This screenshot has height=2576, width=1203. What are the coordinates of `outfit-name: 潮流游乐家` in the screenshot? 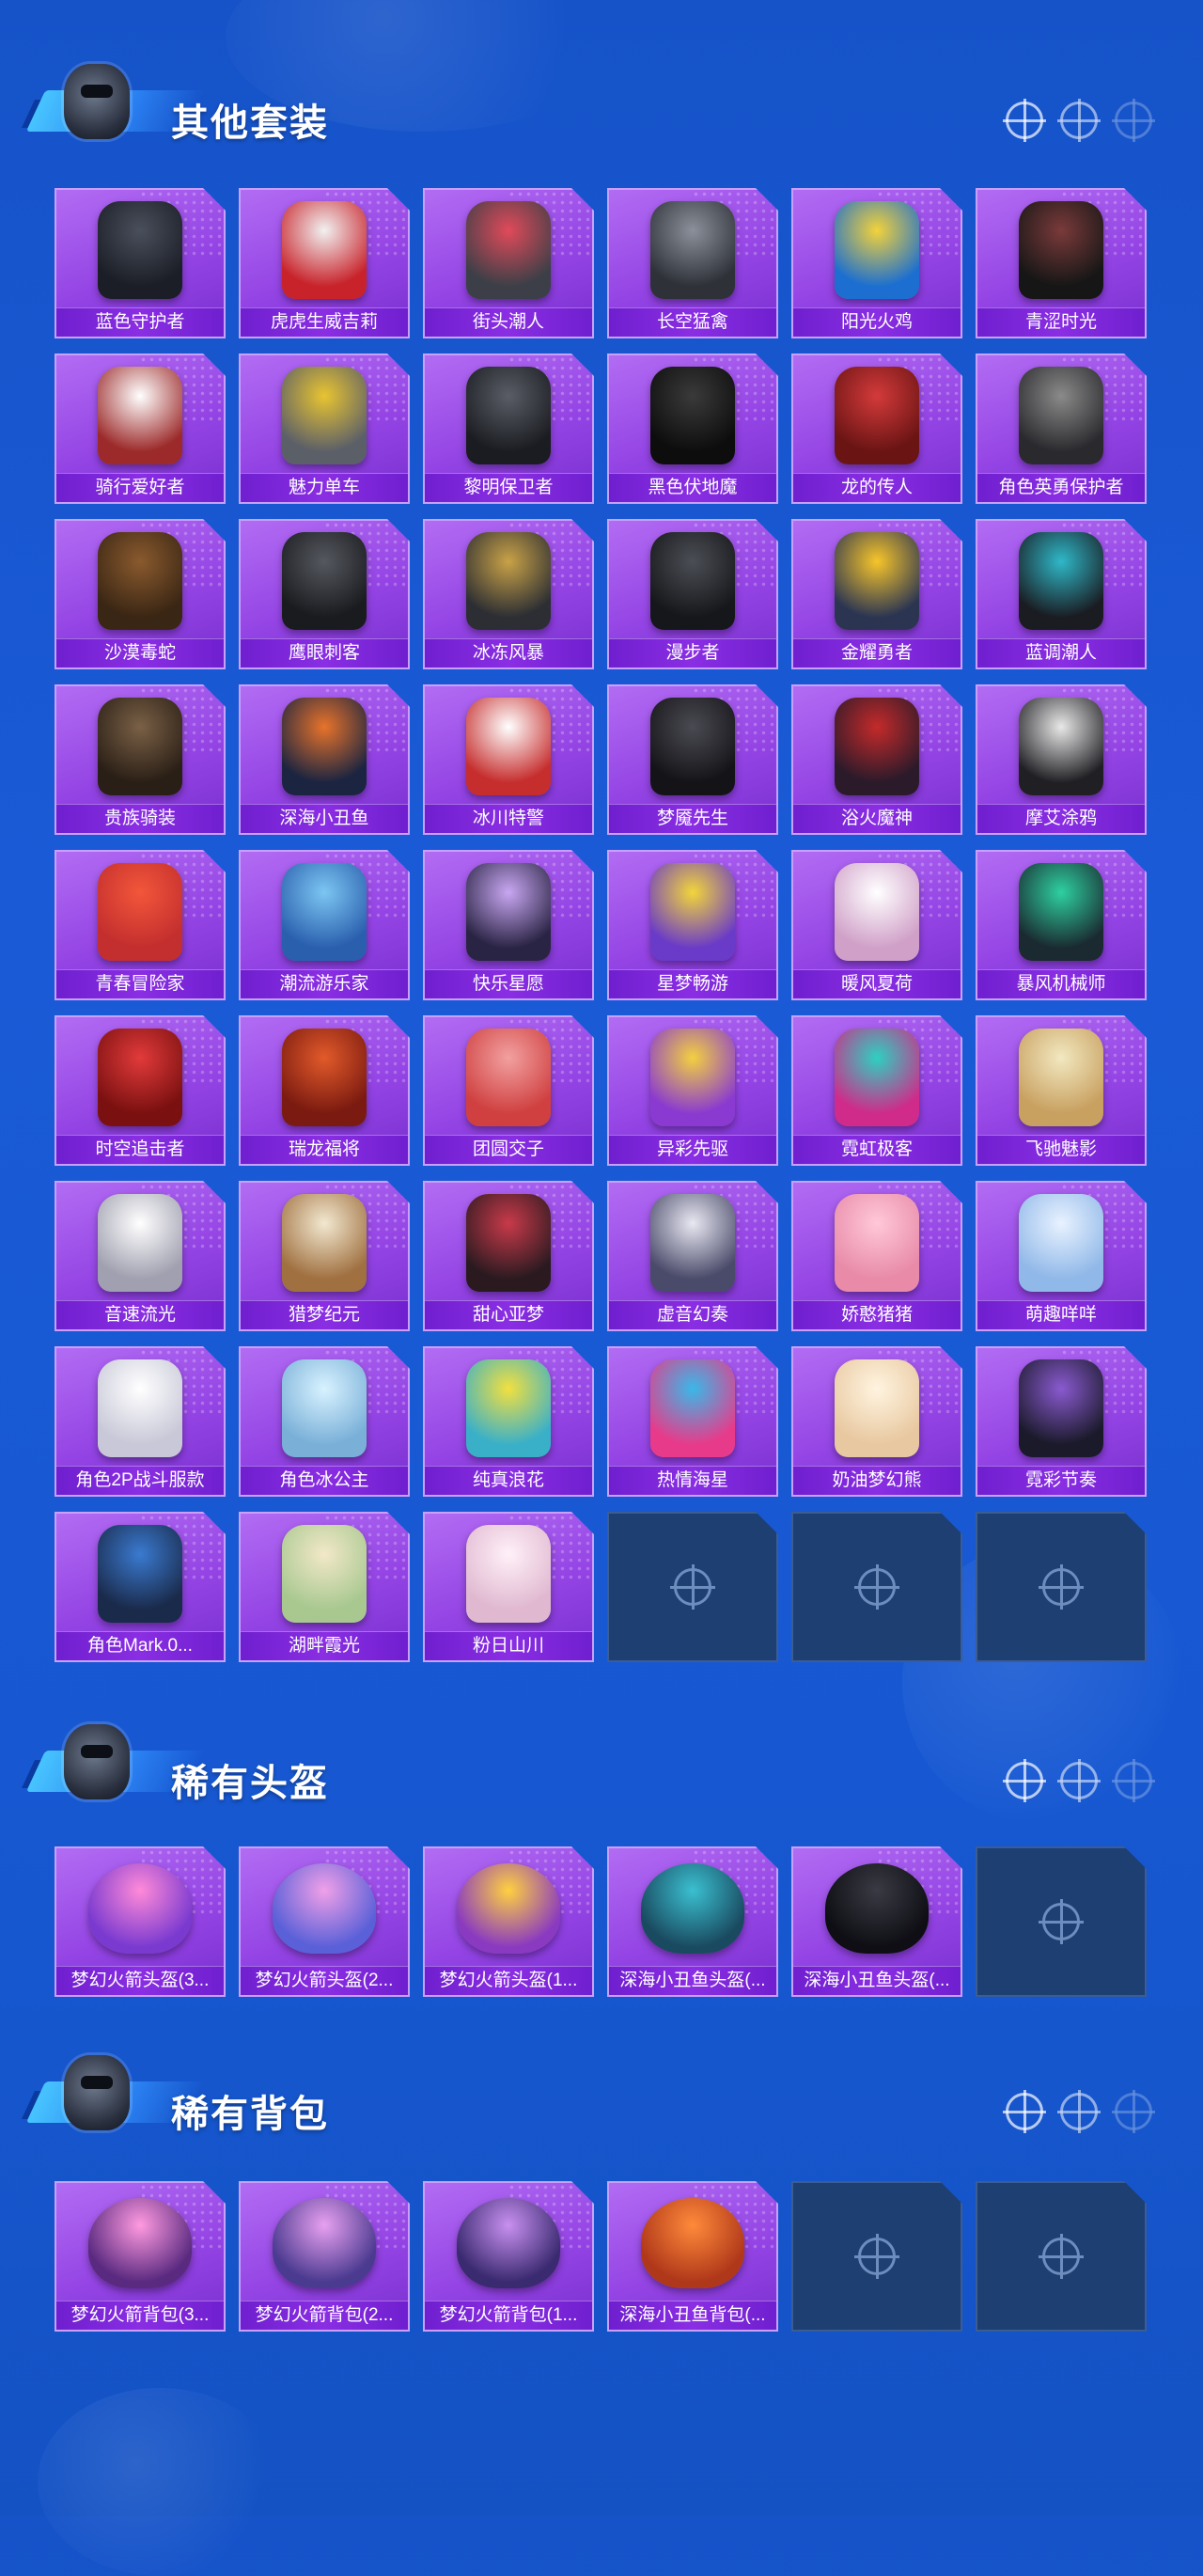 It's located at (324, 984).